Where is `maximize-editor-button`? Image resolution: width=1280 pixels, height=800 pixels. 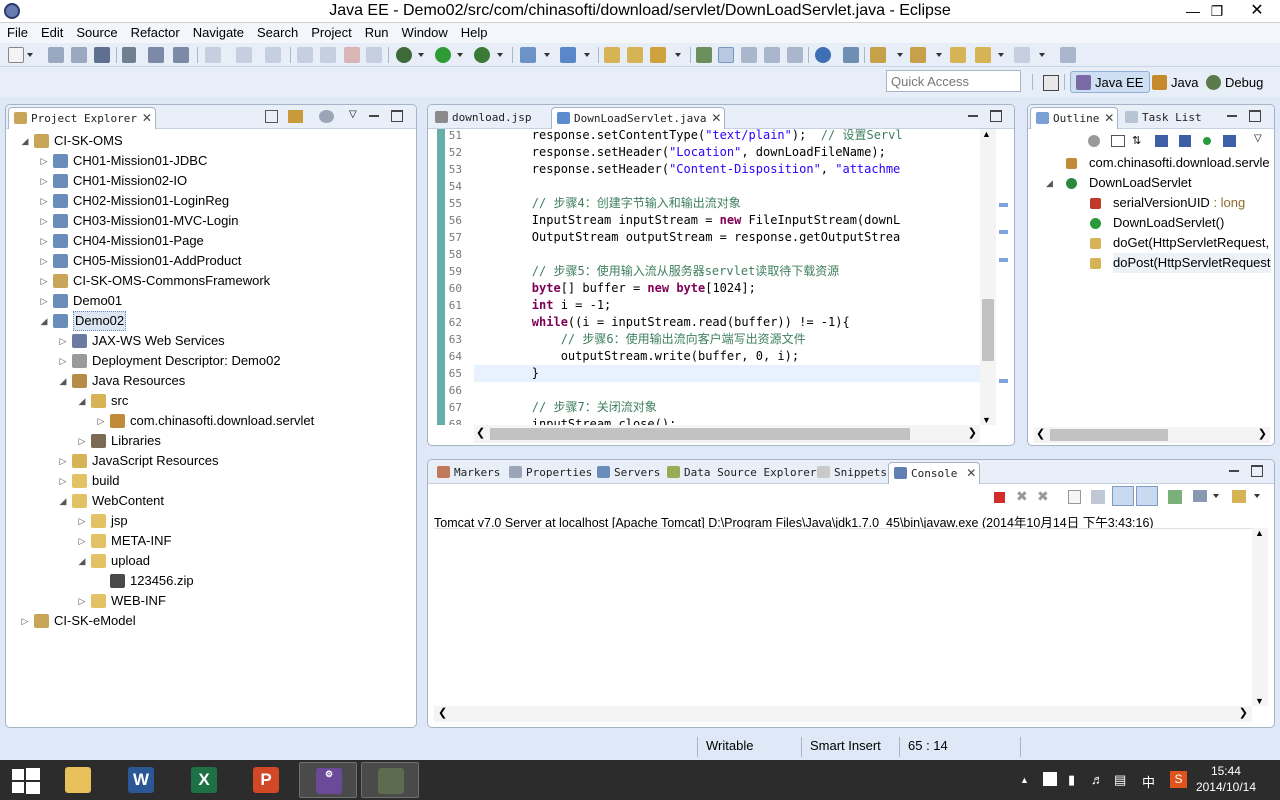
maximize-editor-button is located at coordinates (996, 116).